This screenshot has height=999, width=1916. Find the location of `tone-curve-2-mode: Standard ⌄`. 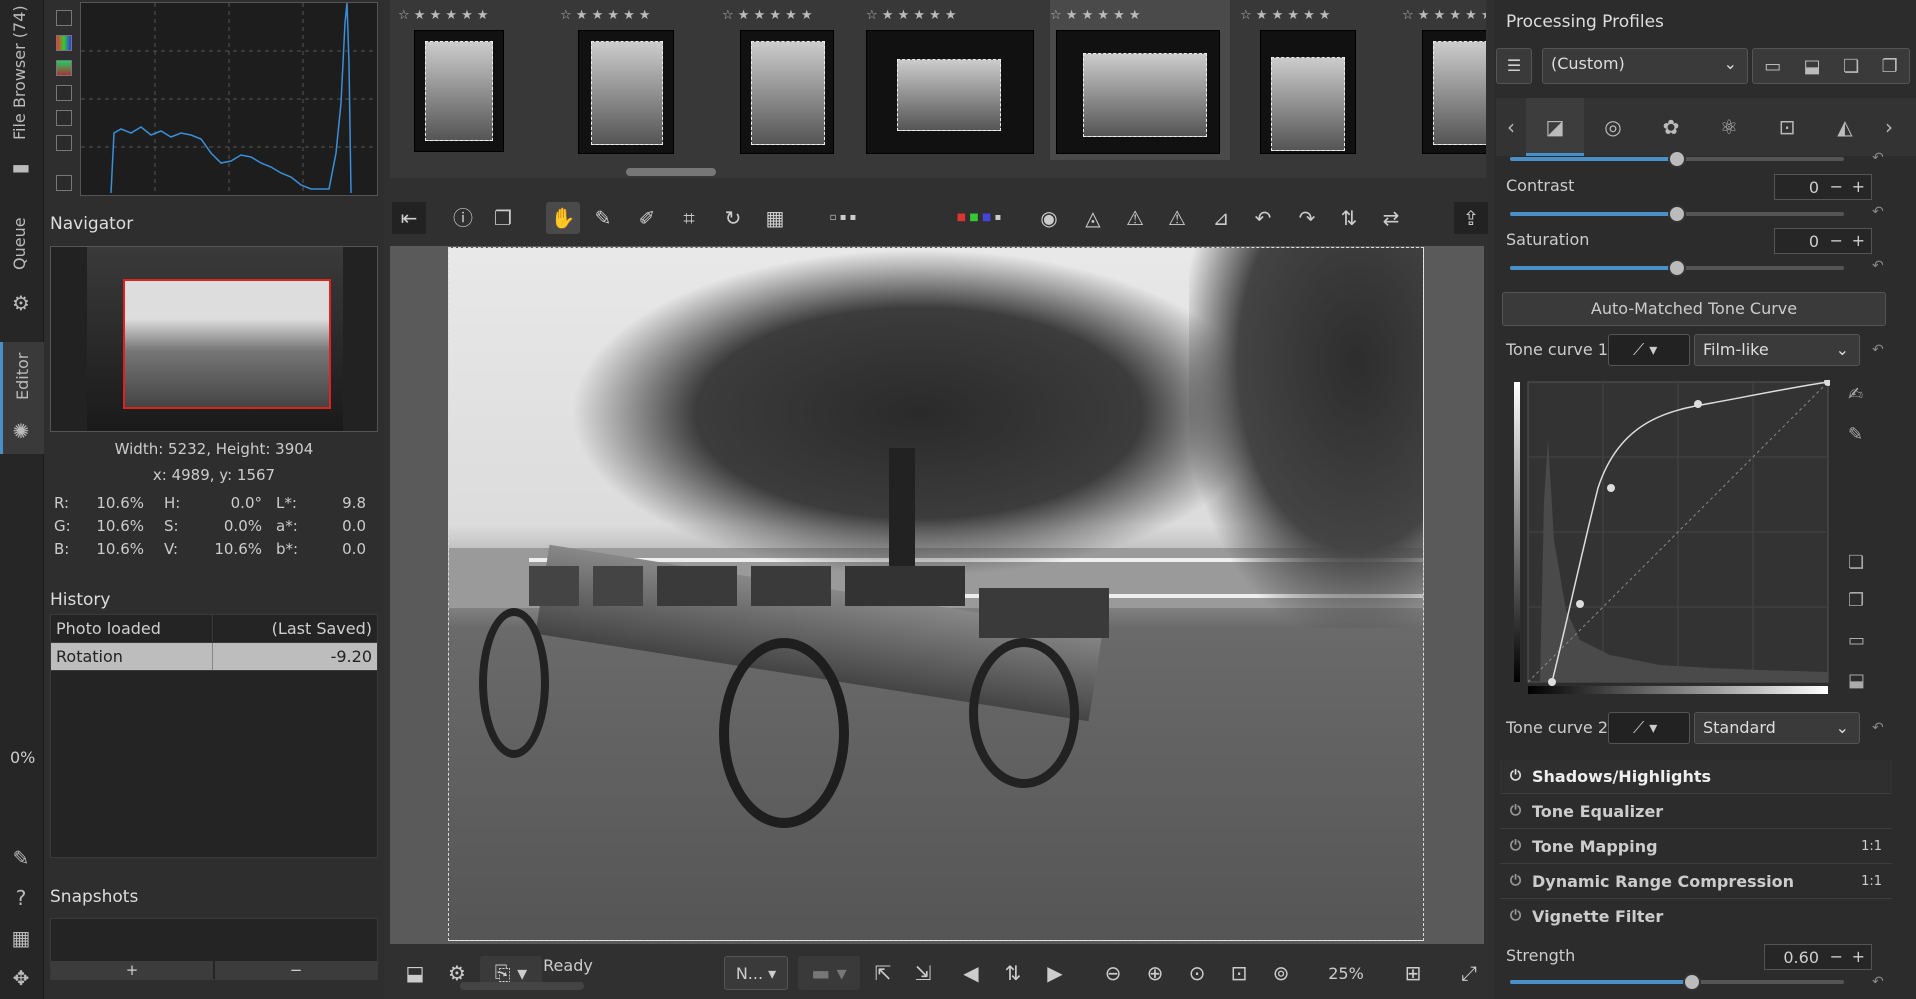

tone-curve-2-mode: Standard ⌄ is located at coordinates (1777, 728).